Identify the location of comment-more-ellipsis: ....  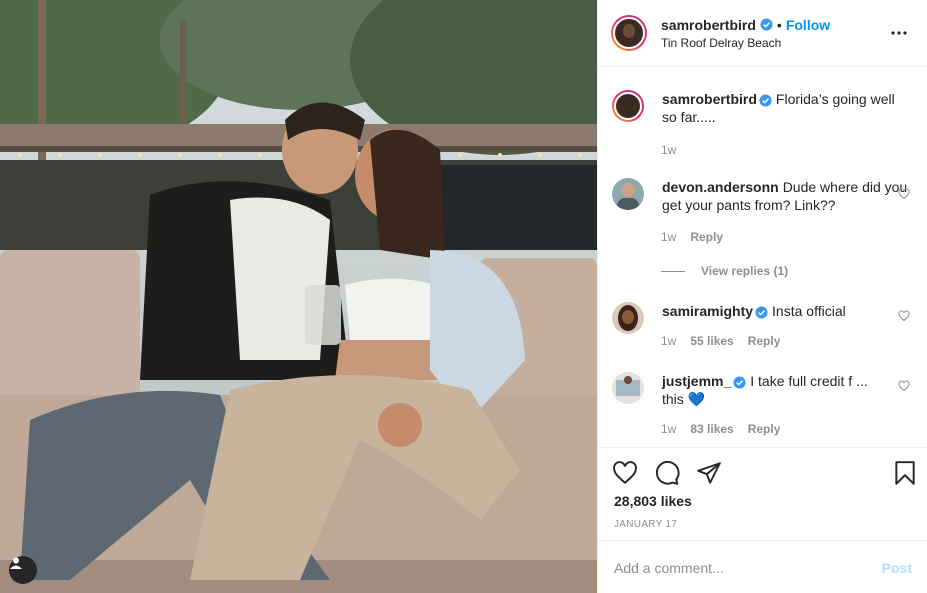
(862, 381).